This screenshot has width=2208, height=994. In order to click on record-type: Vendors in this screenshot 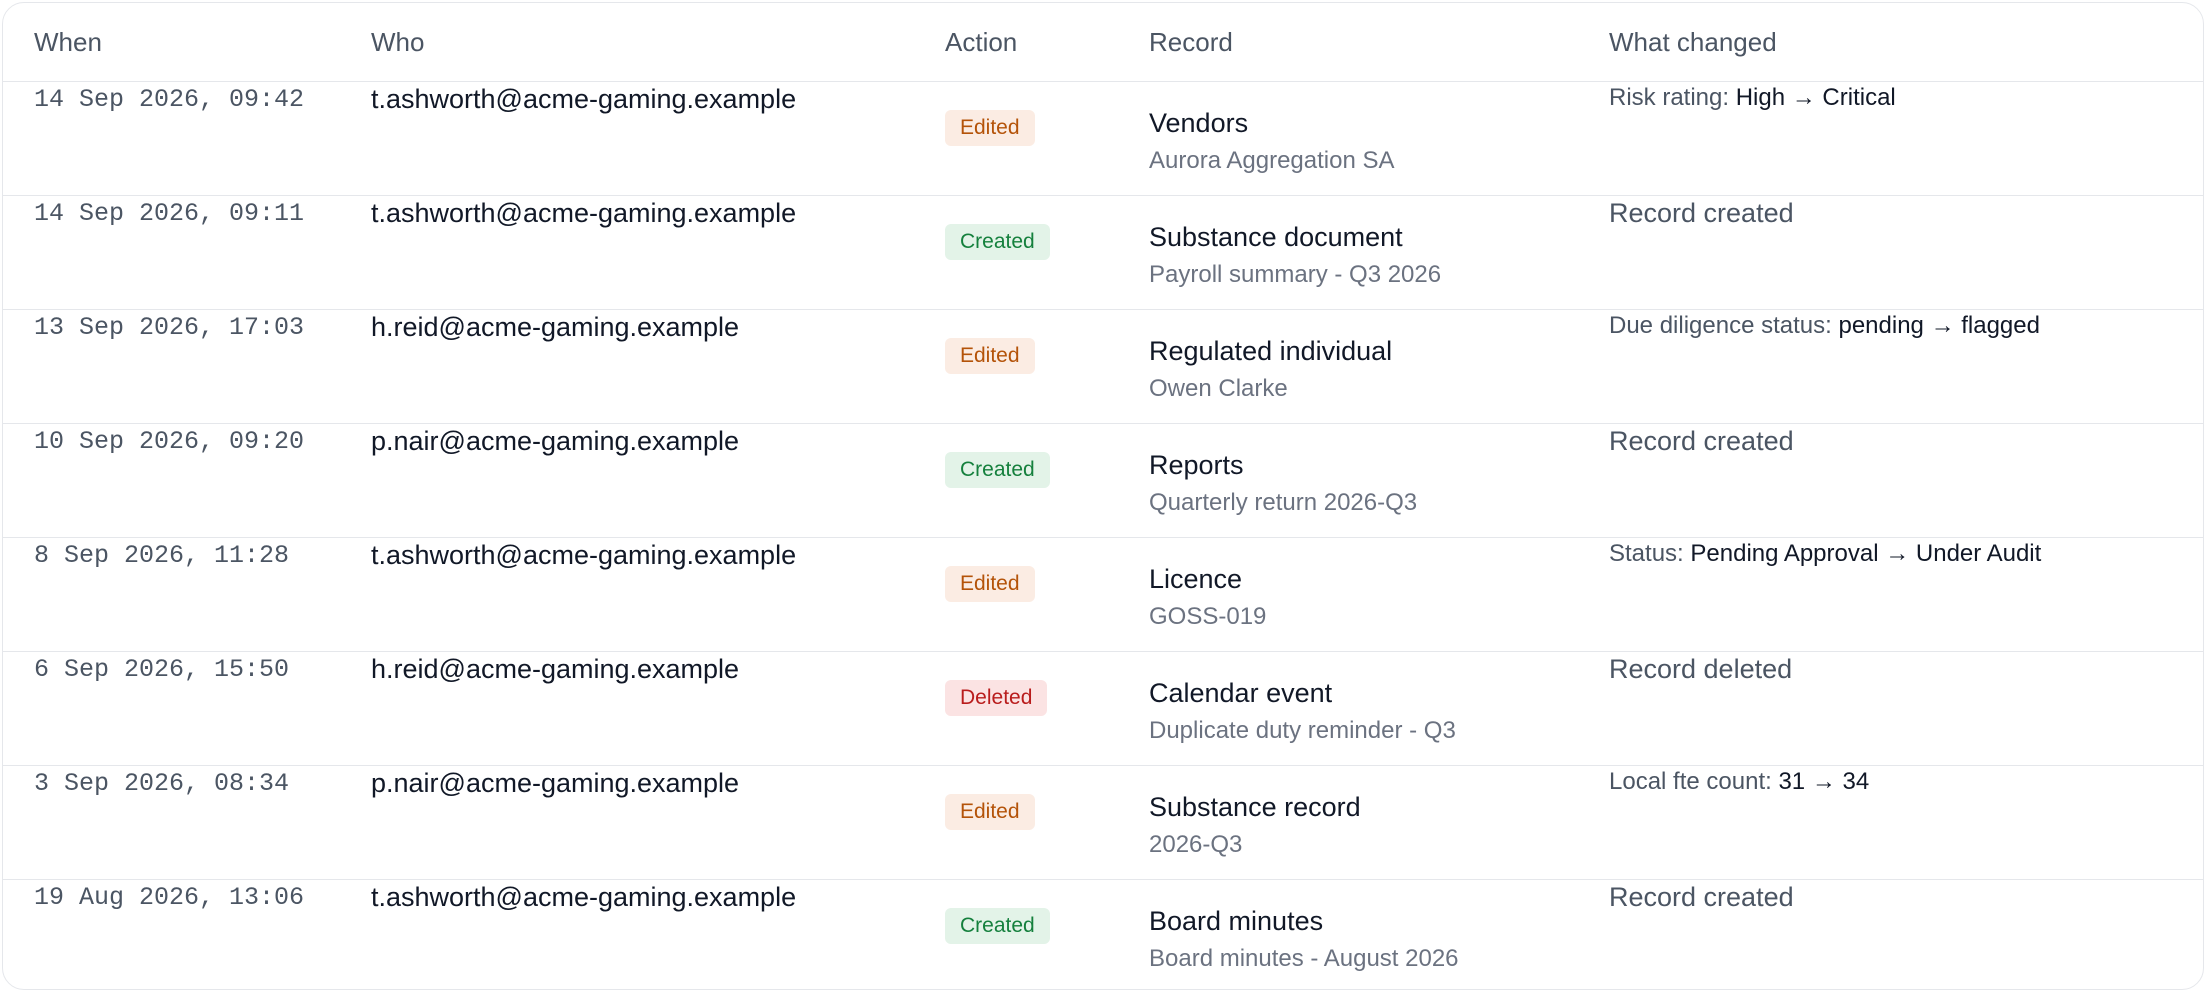, I will do `click(1199, 123)`.